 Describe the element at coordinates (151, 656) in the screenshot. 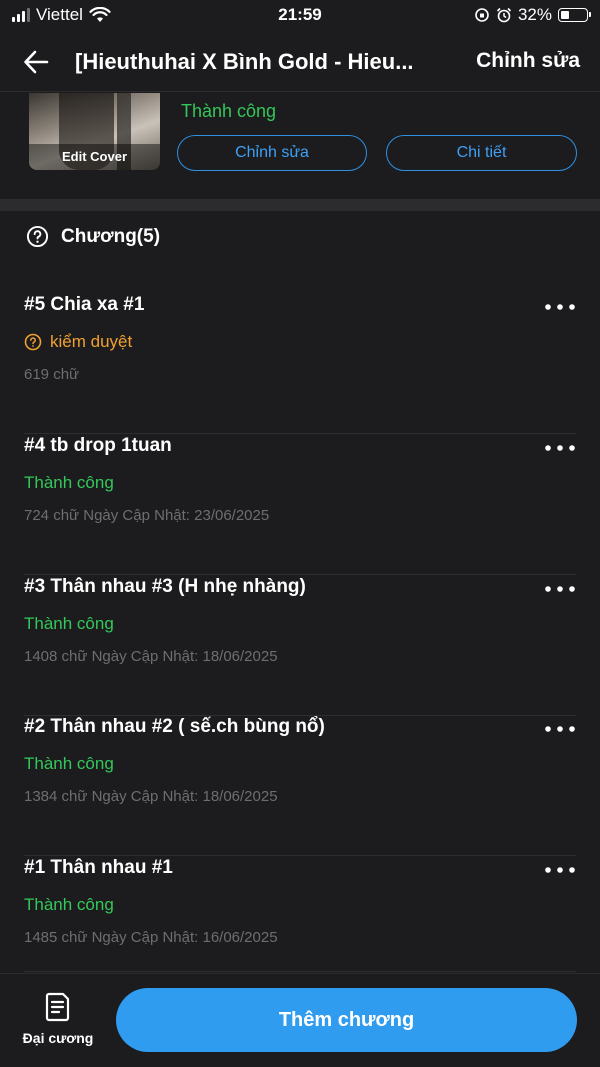

I see `chapter-meta: 1408 chữ Ngày Cập Nhật: 18/06/2025` at that location.